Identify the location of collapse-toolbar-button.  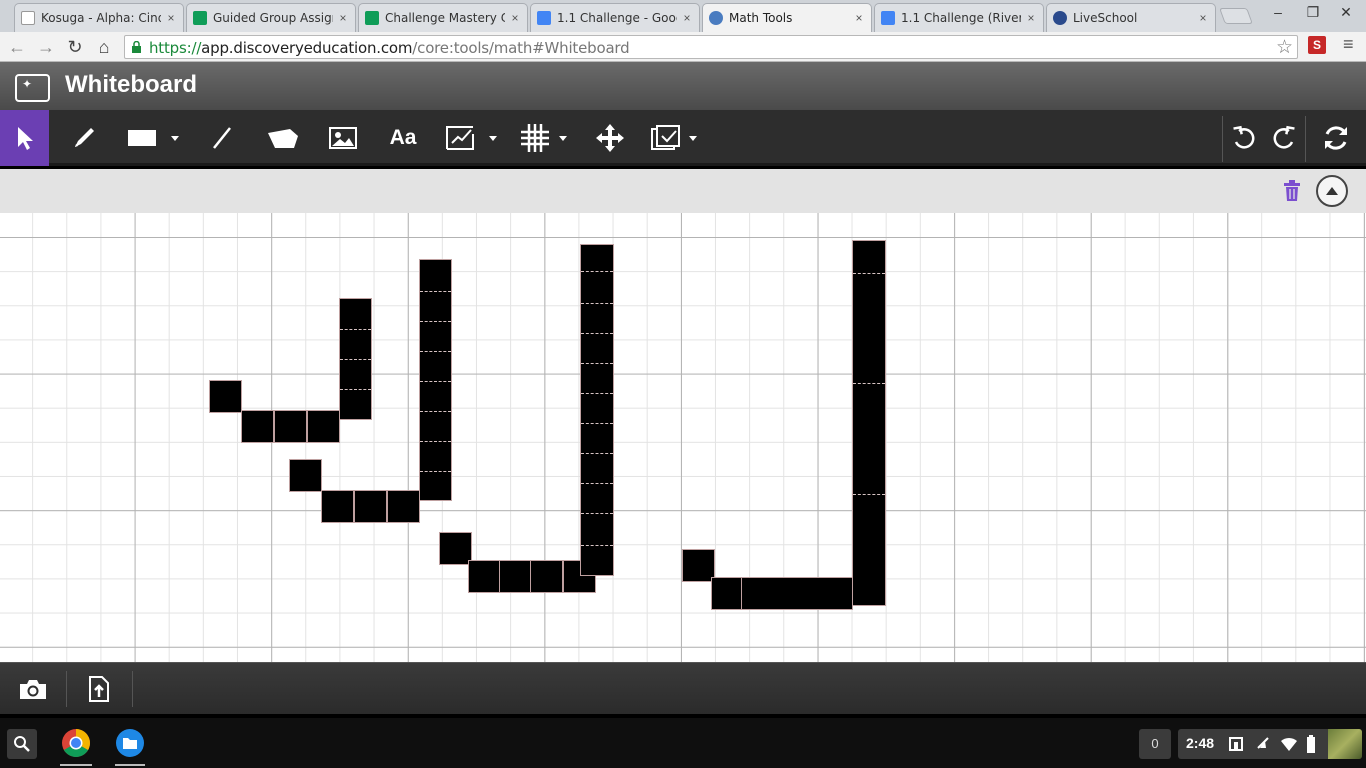
(1332, 191).